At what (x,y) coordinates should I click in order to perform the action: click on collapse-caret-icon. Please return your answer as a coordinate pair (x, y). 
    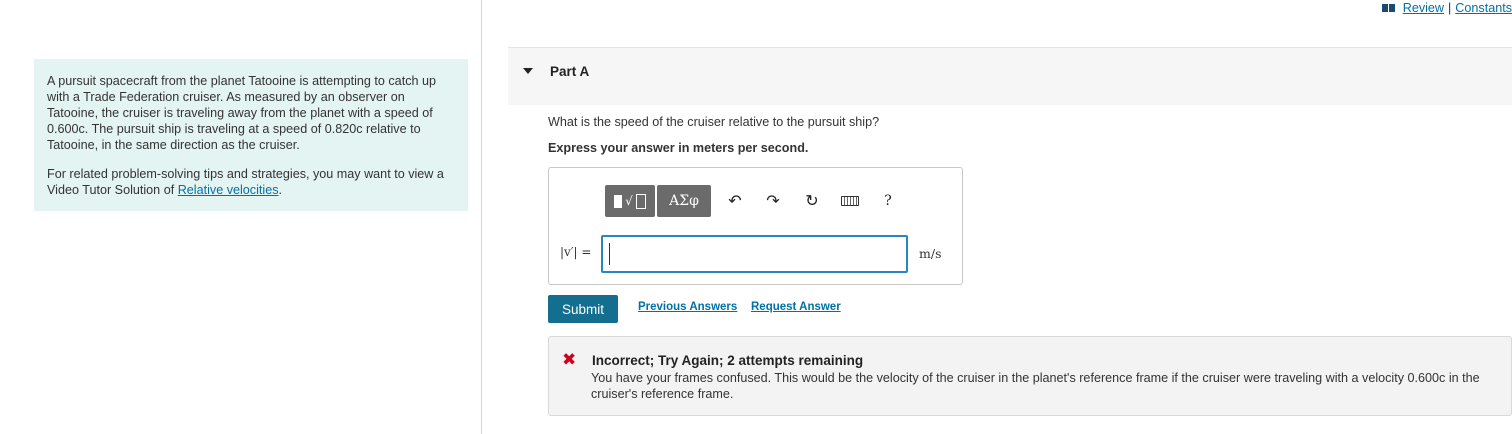
    Looking at the image, I should click on (528, 71).